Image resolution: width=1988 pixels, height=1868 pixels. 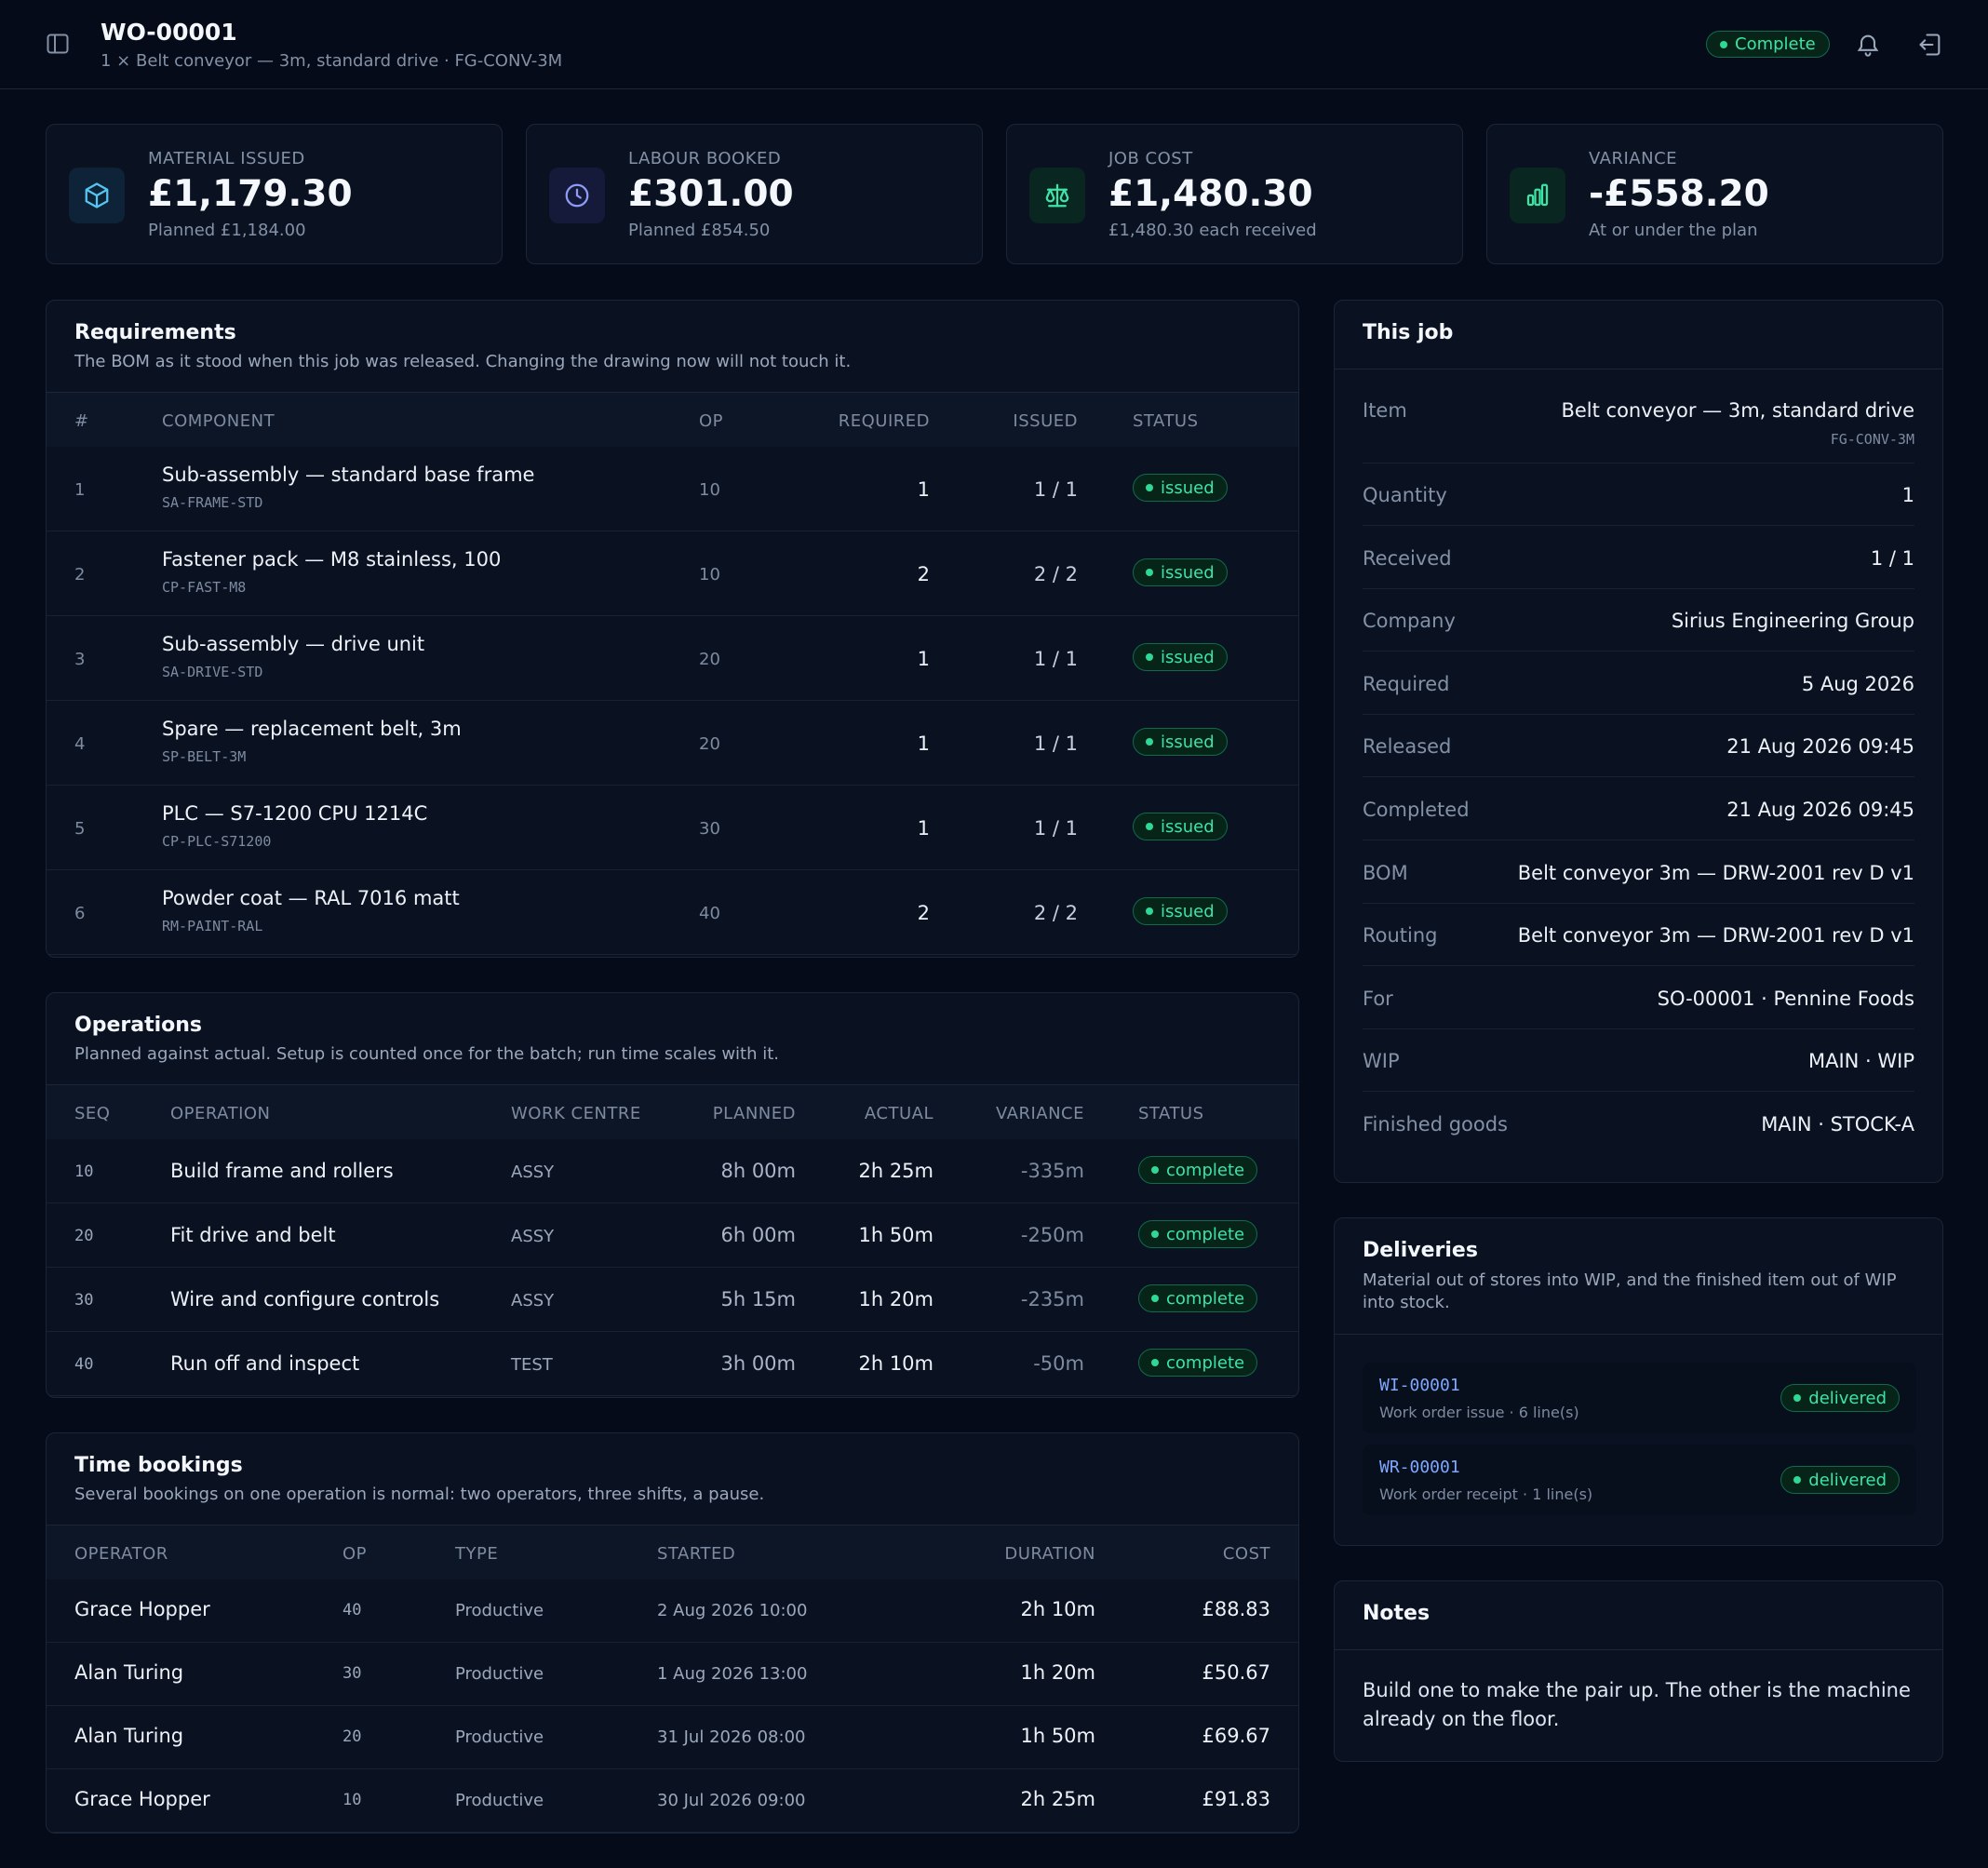 What do you see at coordinates (711, 194) in the screenshot?
I see `stat-value: £301.00` at bounding box center [711, 194].